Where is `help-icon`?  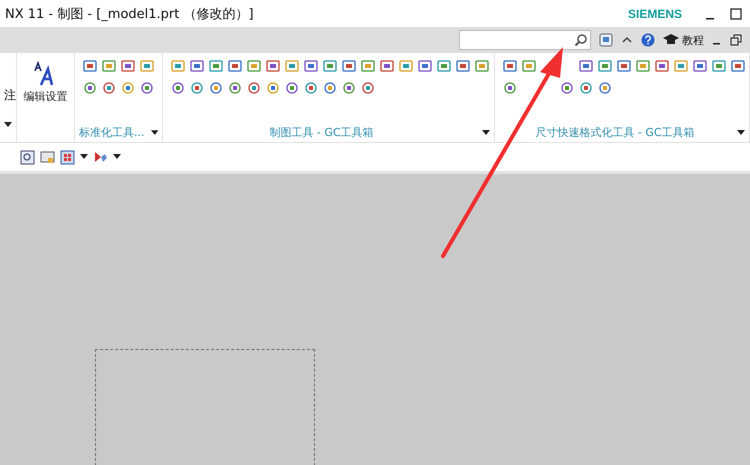
help-icon is located at coordinates (648, 40).